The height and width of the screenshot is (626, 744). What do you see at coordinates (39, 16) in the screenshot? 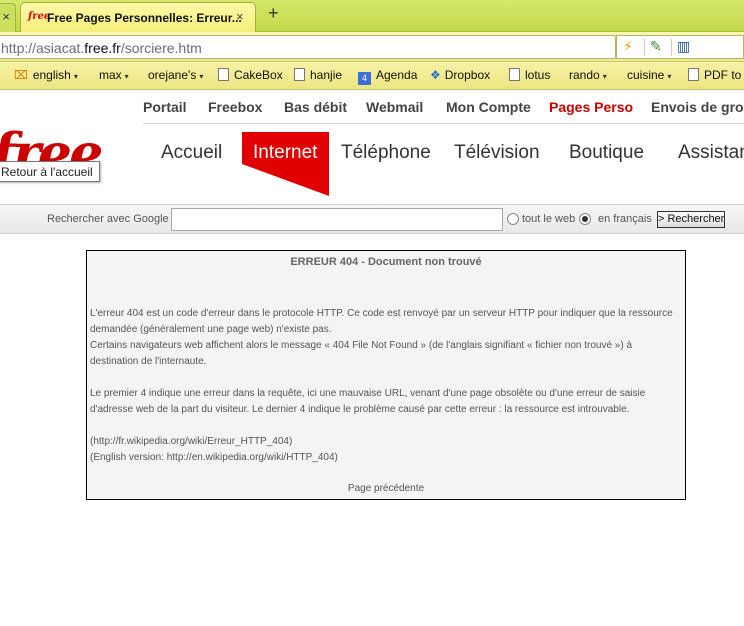
I see `free-favicon-icon: free` at bounding box center [39, 16].